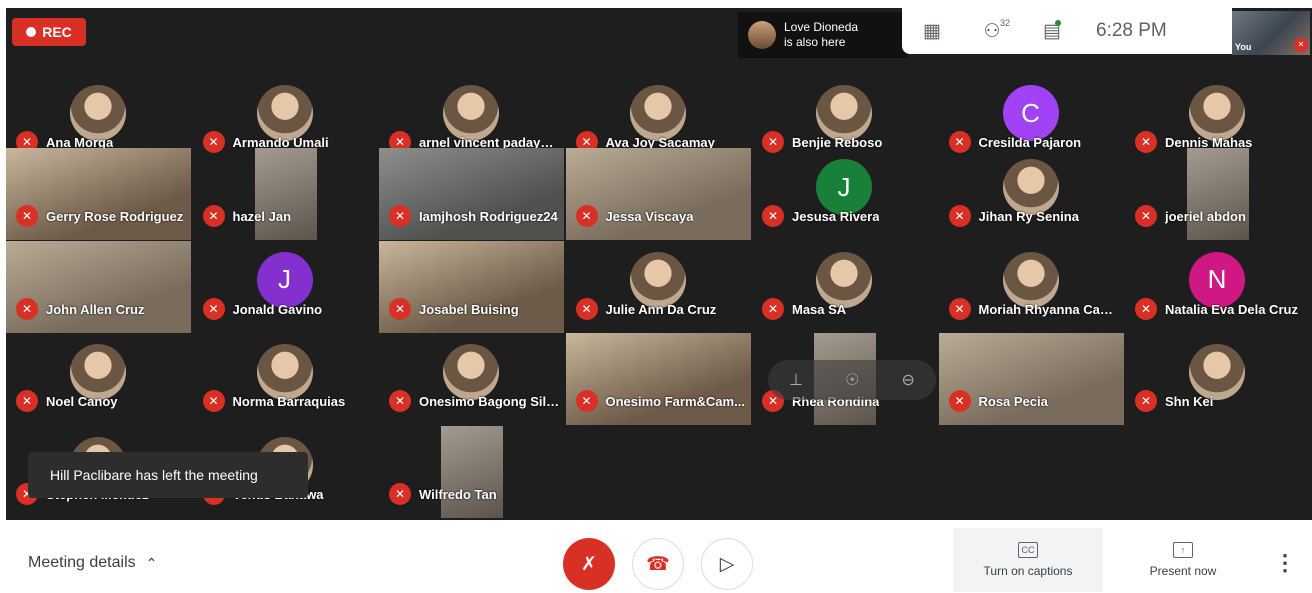 This screenshot has height=593, width=1312. I want to click on more-vert-icon: ⋮, so click(1285, 563).